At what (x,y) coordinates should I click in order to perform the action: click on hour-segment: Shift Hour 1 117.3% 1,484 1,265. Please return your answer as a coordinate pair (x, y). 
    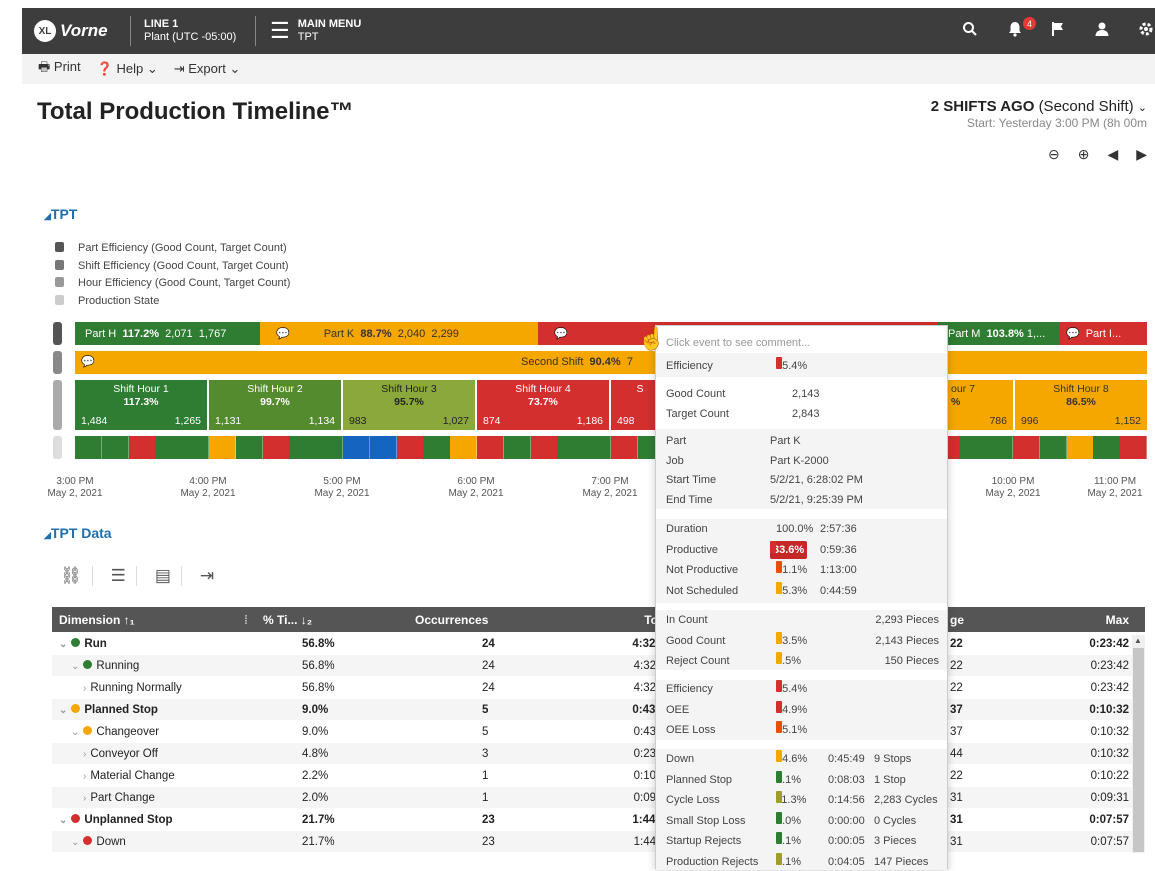
    Looking at the image, I should click on (142, 405).